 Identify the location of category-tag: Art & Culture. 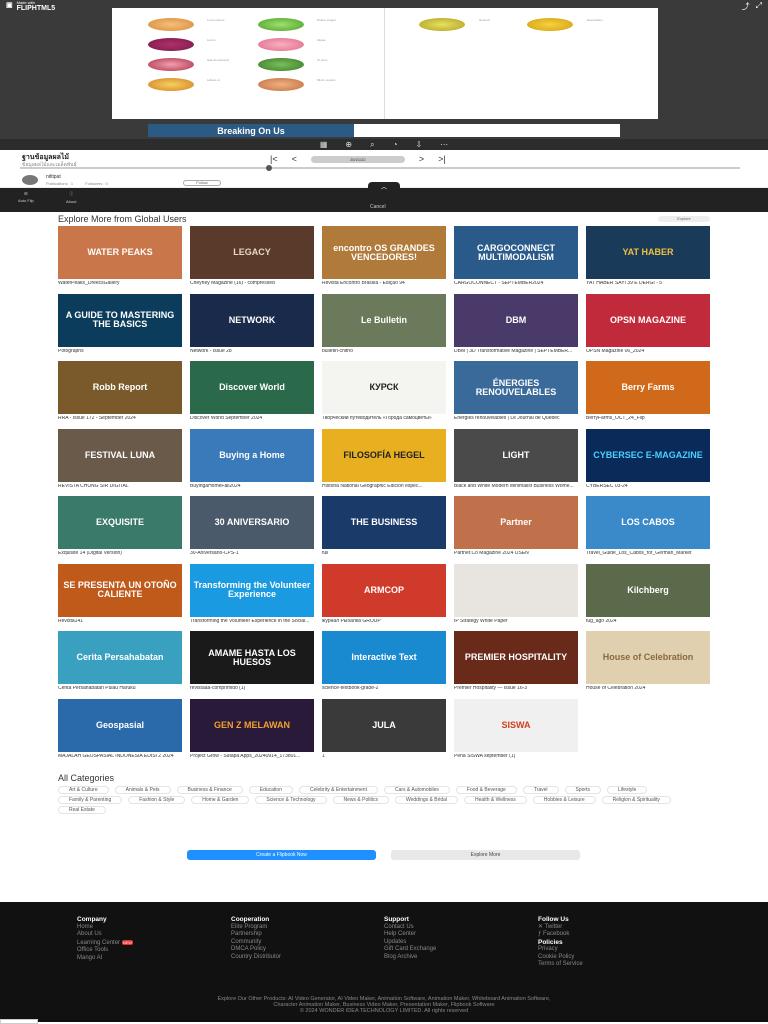
(83, 790).